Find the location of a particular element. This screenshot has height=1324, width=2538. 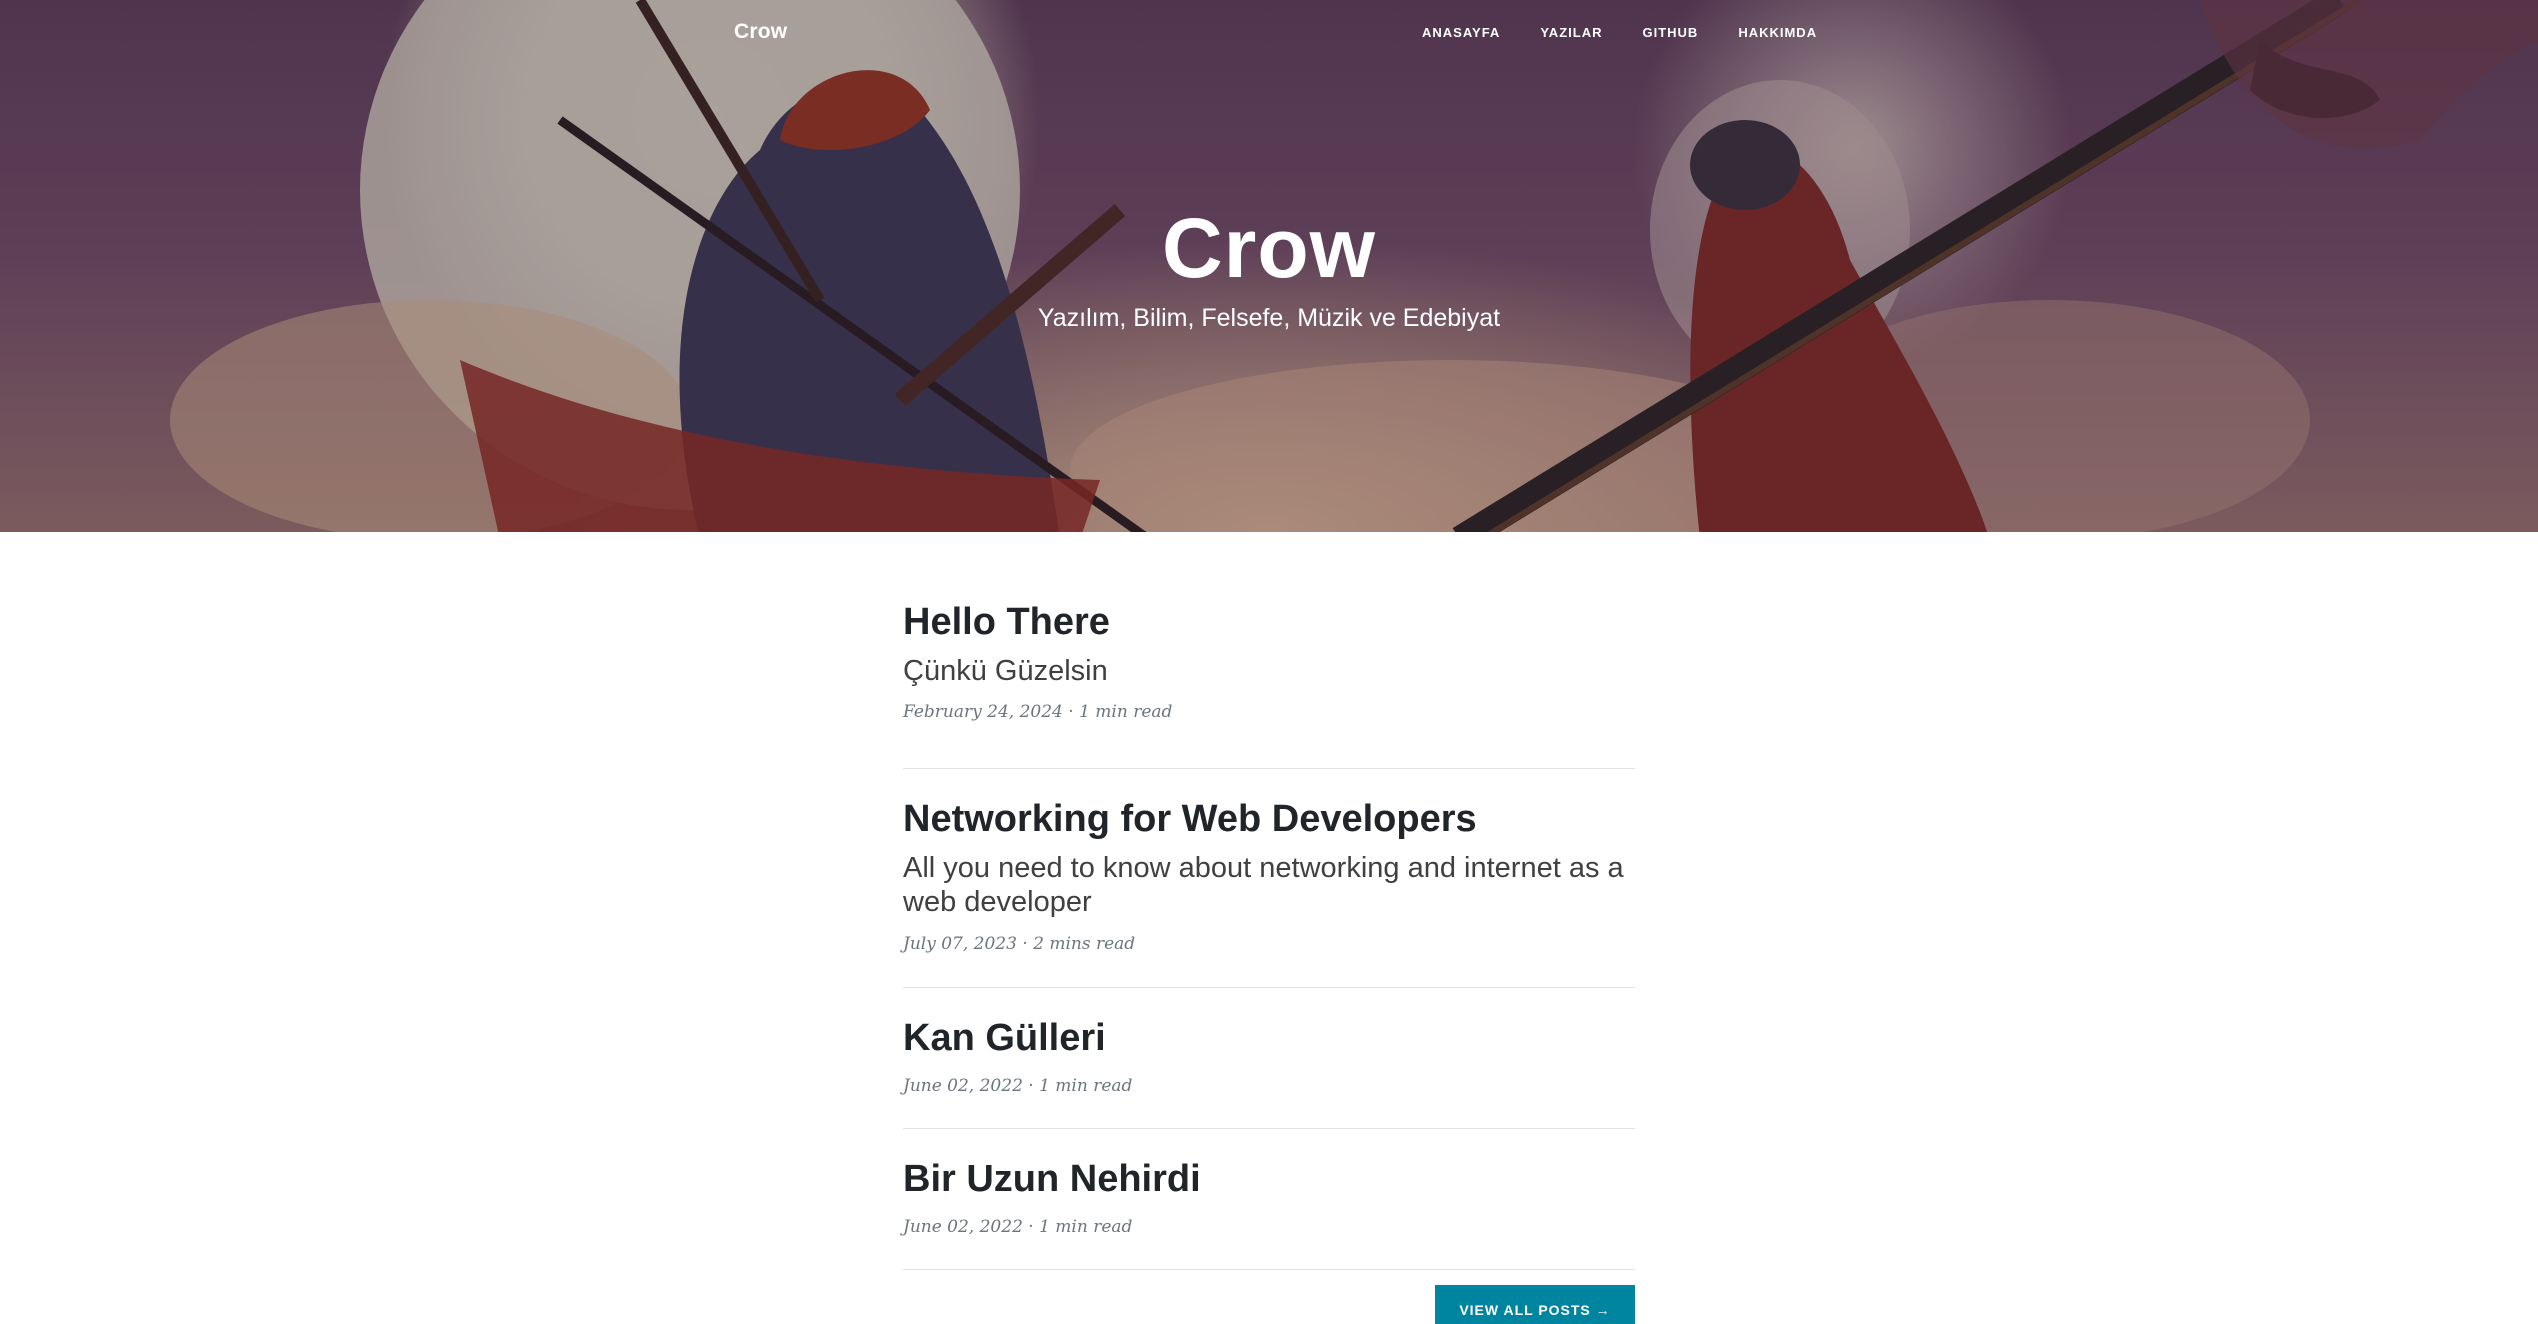

top-navigation: Crow ANASAYFA YAZILAR GITHUB HAKKIMDA is located at coordinates (1269, 33).